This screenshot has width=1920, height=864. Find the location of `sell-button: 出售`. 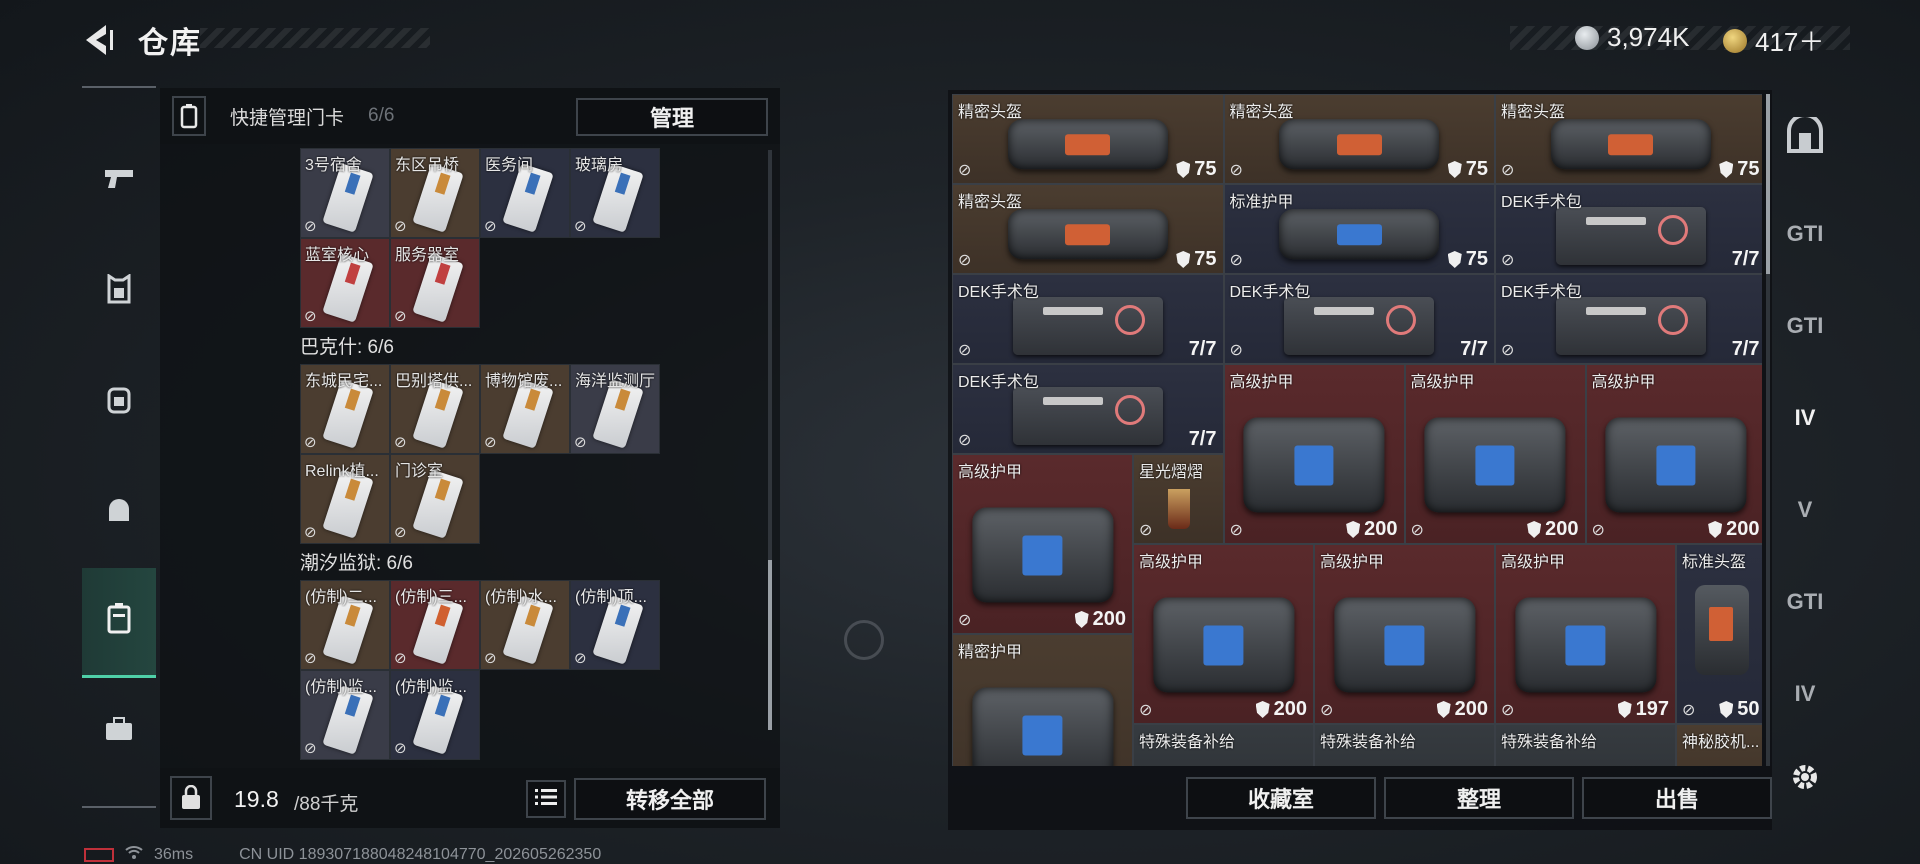

sell-button: 出售 is located at coordinates (1677, 798).